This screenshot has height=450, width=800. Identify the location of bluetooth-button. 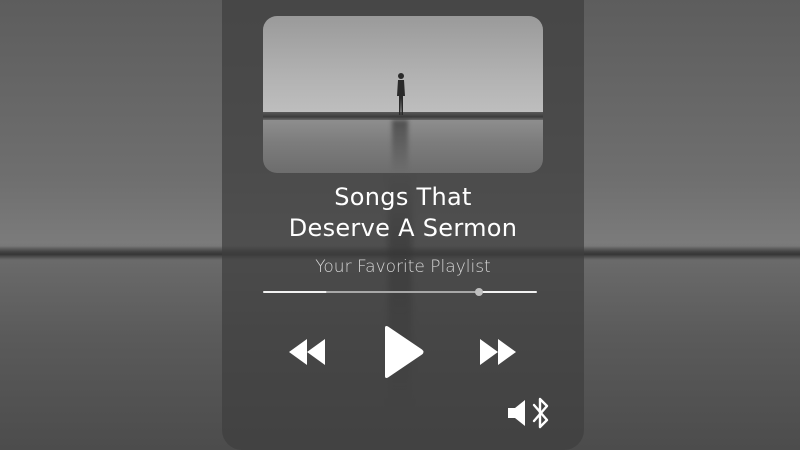
(541, 413).